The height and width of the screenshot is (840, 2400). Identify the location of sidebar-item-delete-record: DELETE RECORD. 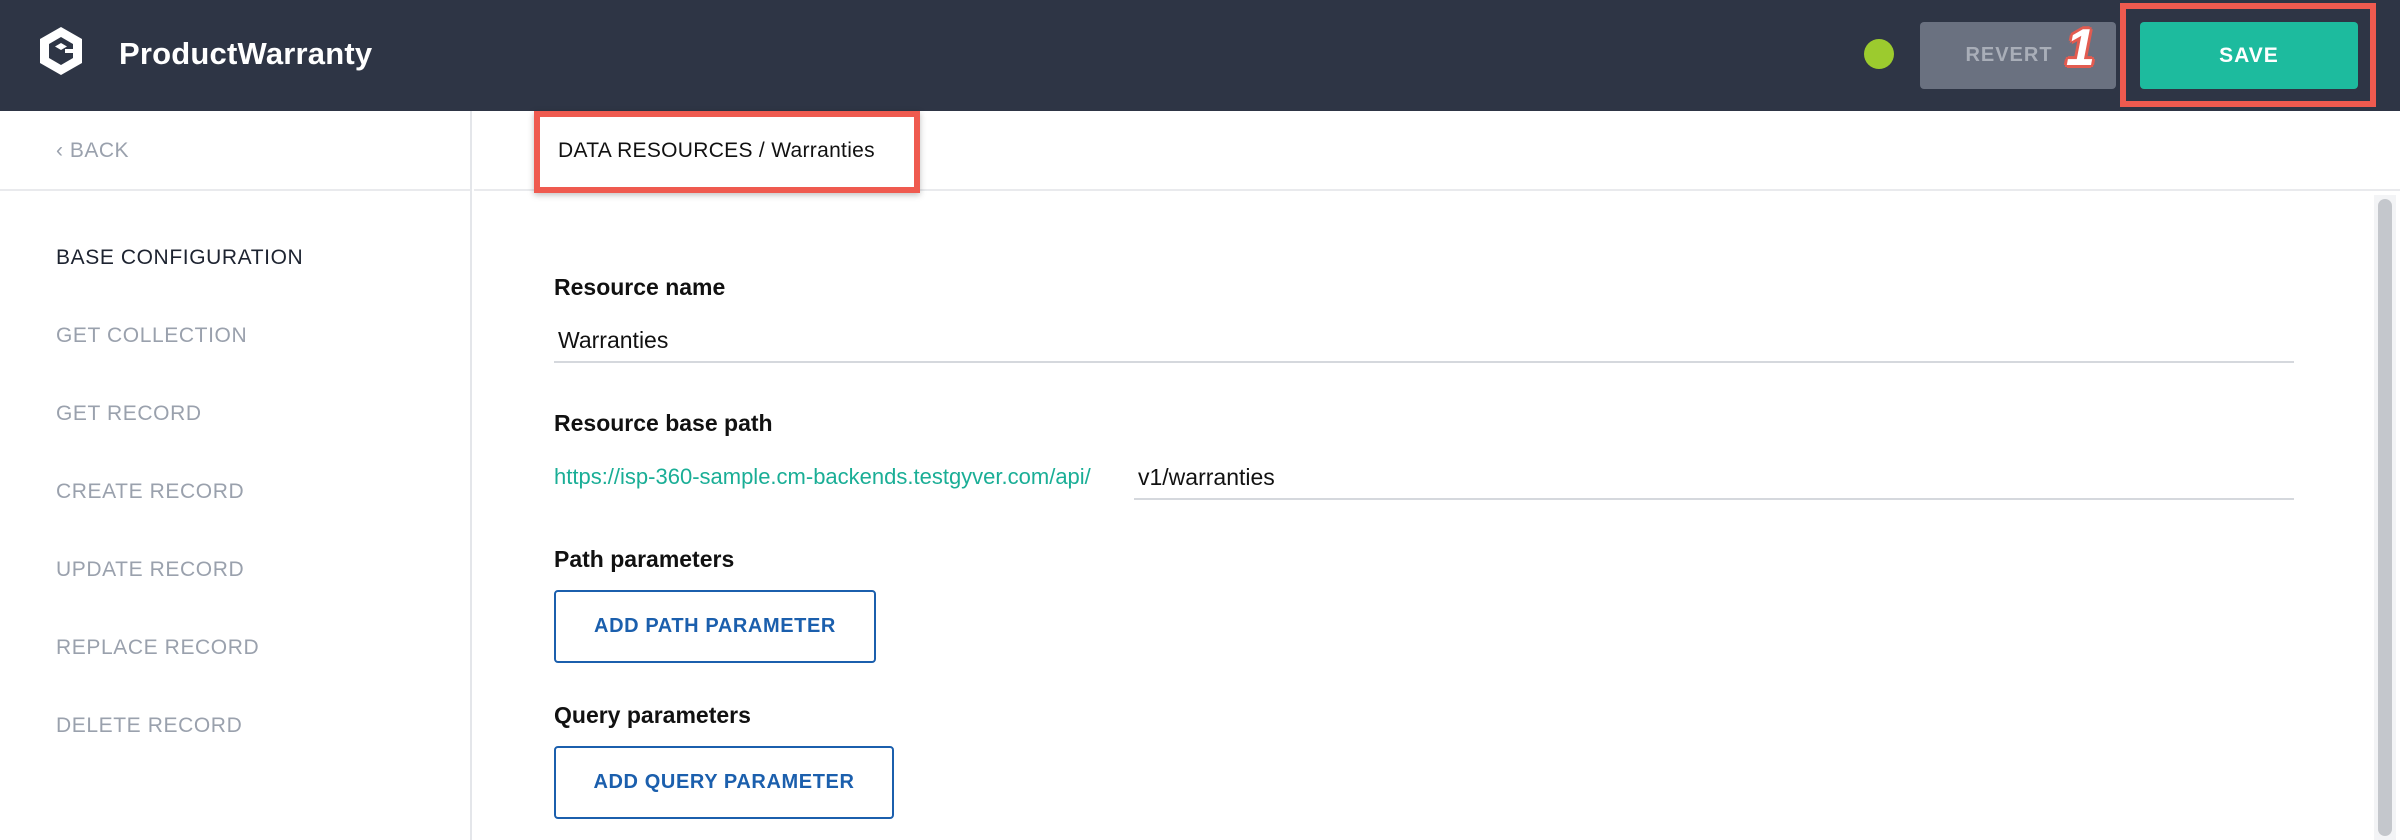
(149, 726).